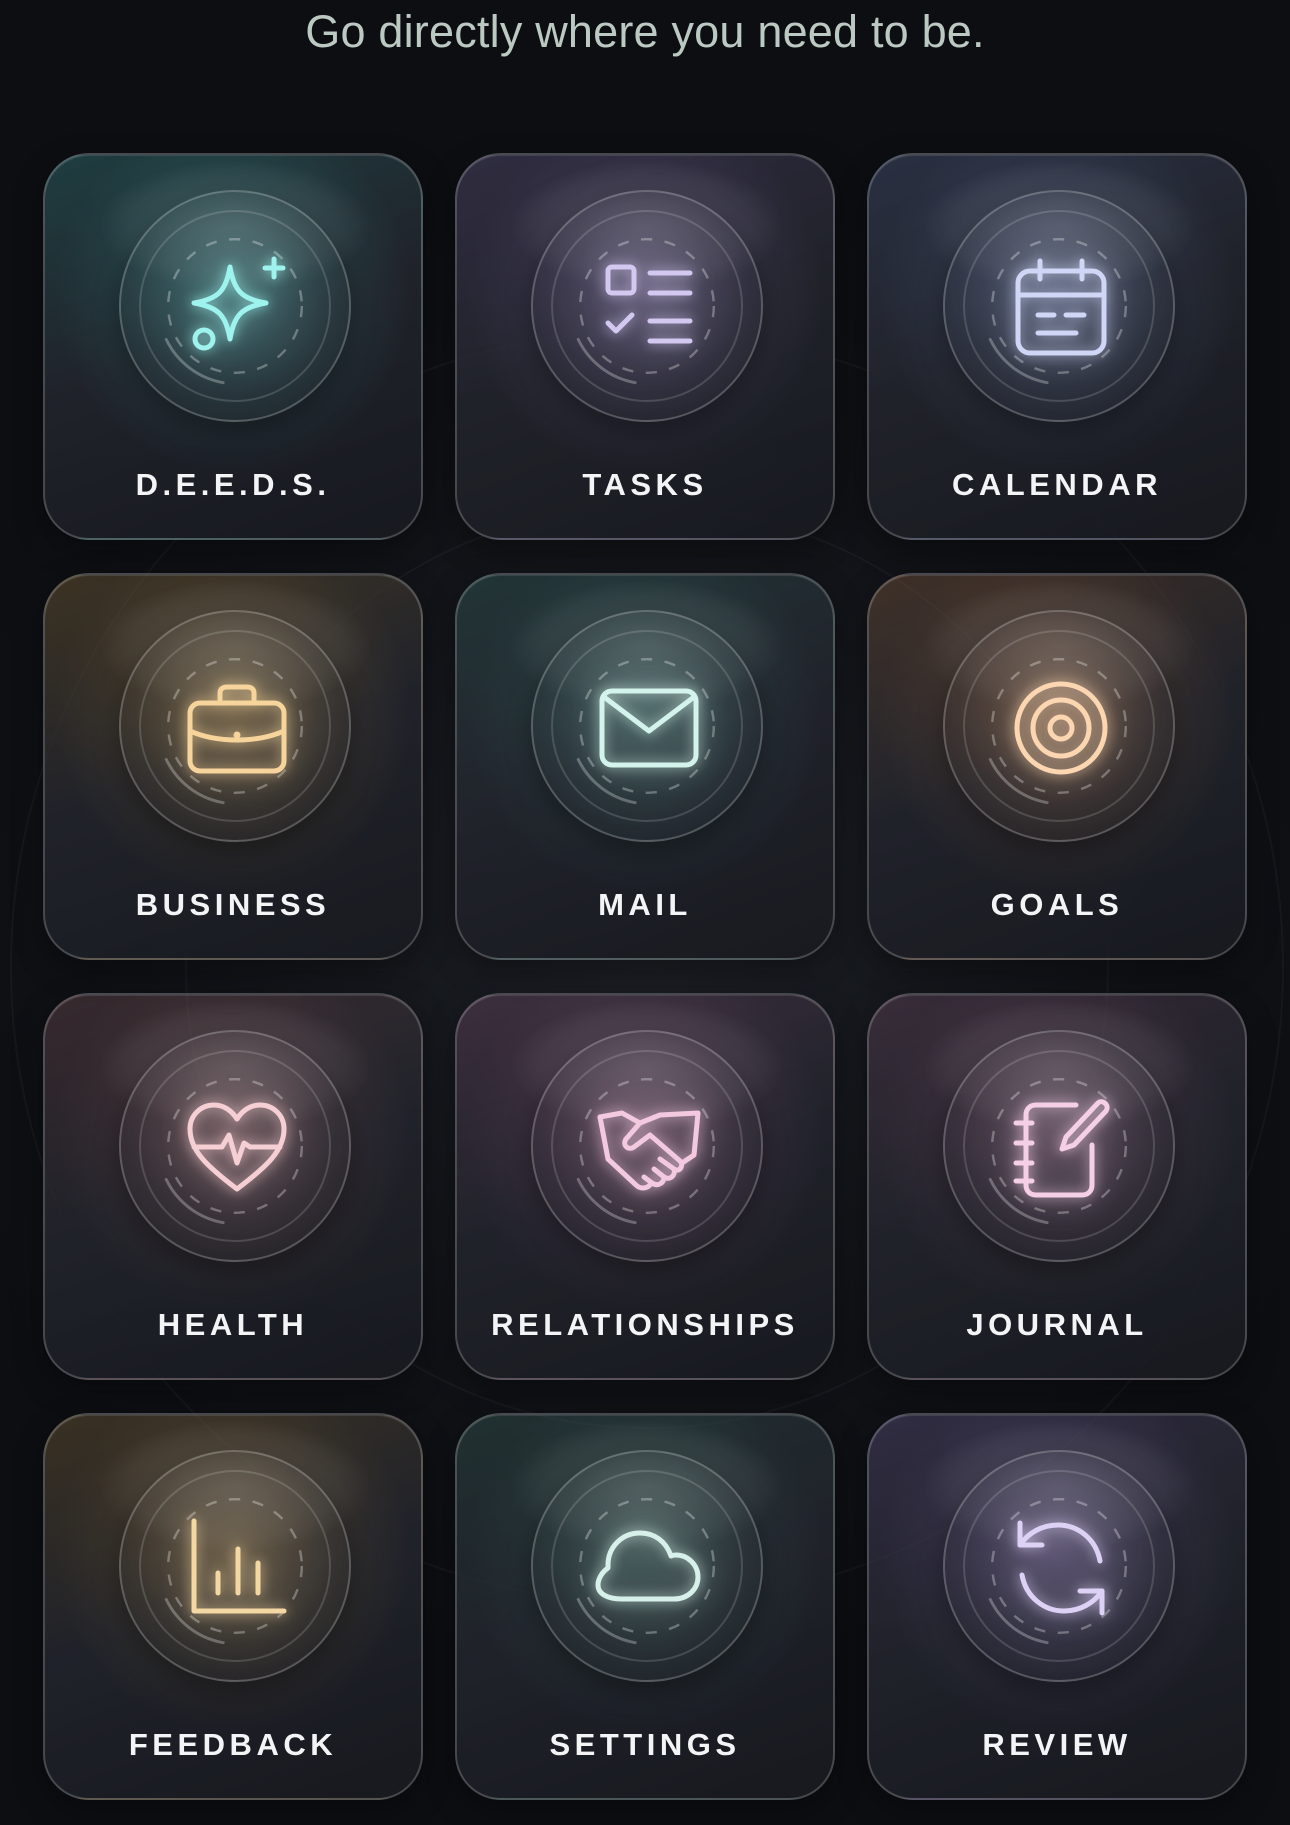  I want to click on tile-calendar: CALENDAR, so click(1057, 346).